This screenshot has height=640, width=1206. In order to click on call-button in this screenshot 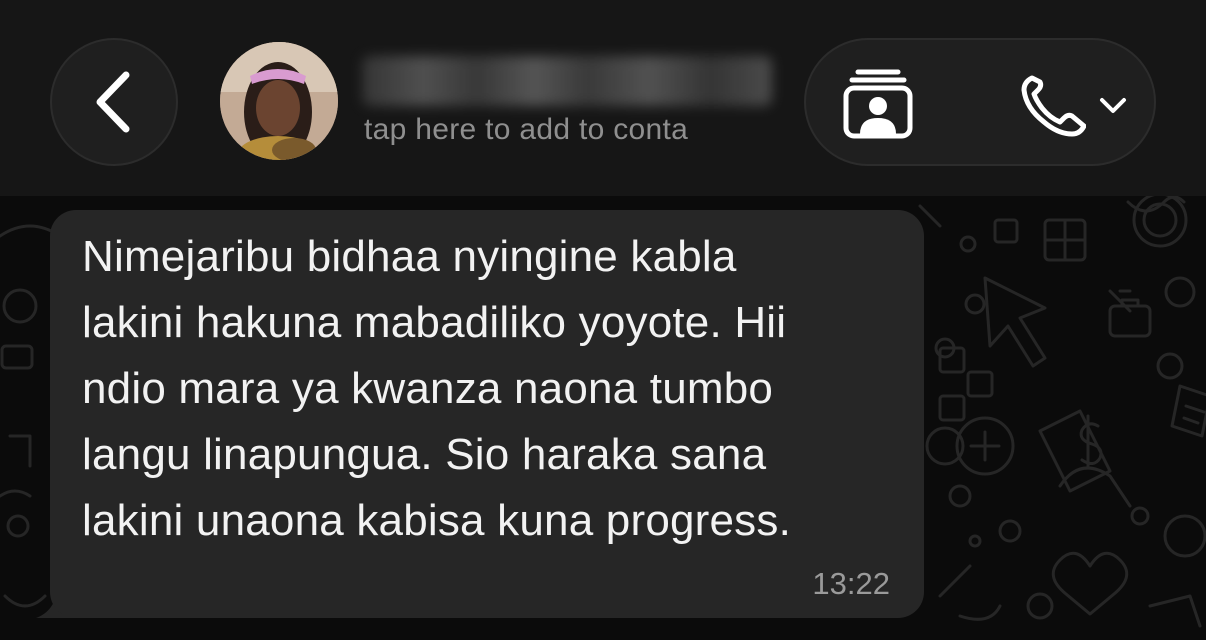, I will do `click(1076, 105)`.